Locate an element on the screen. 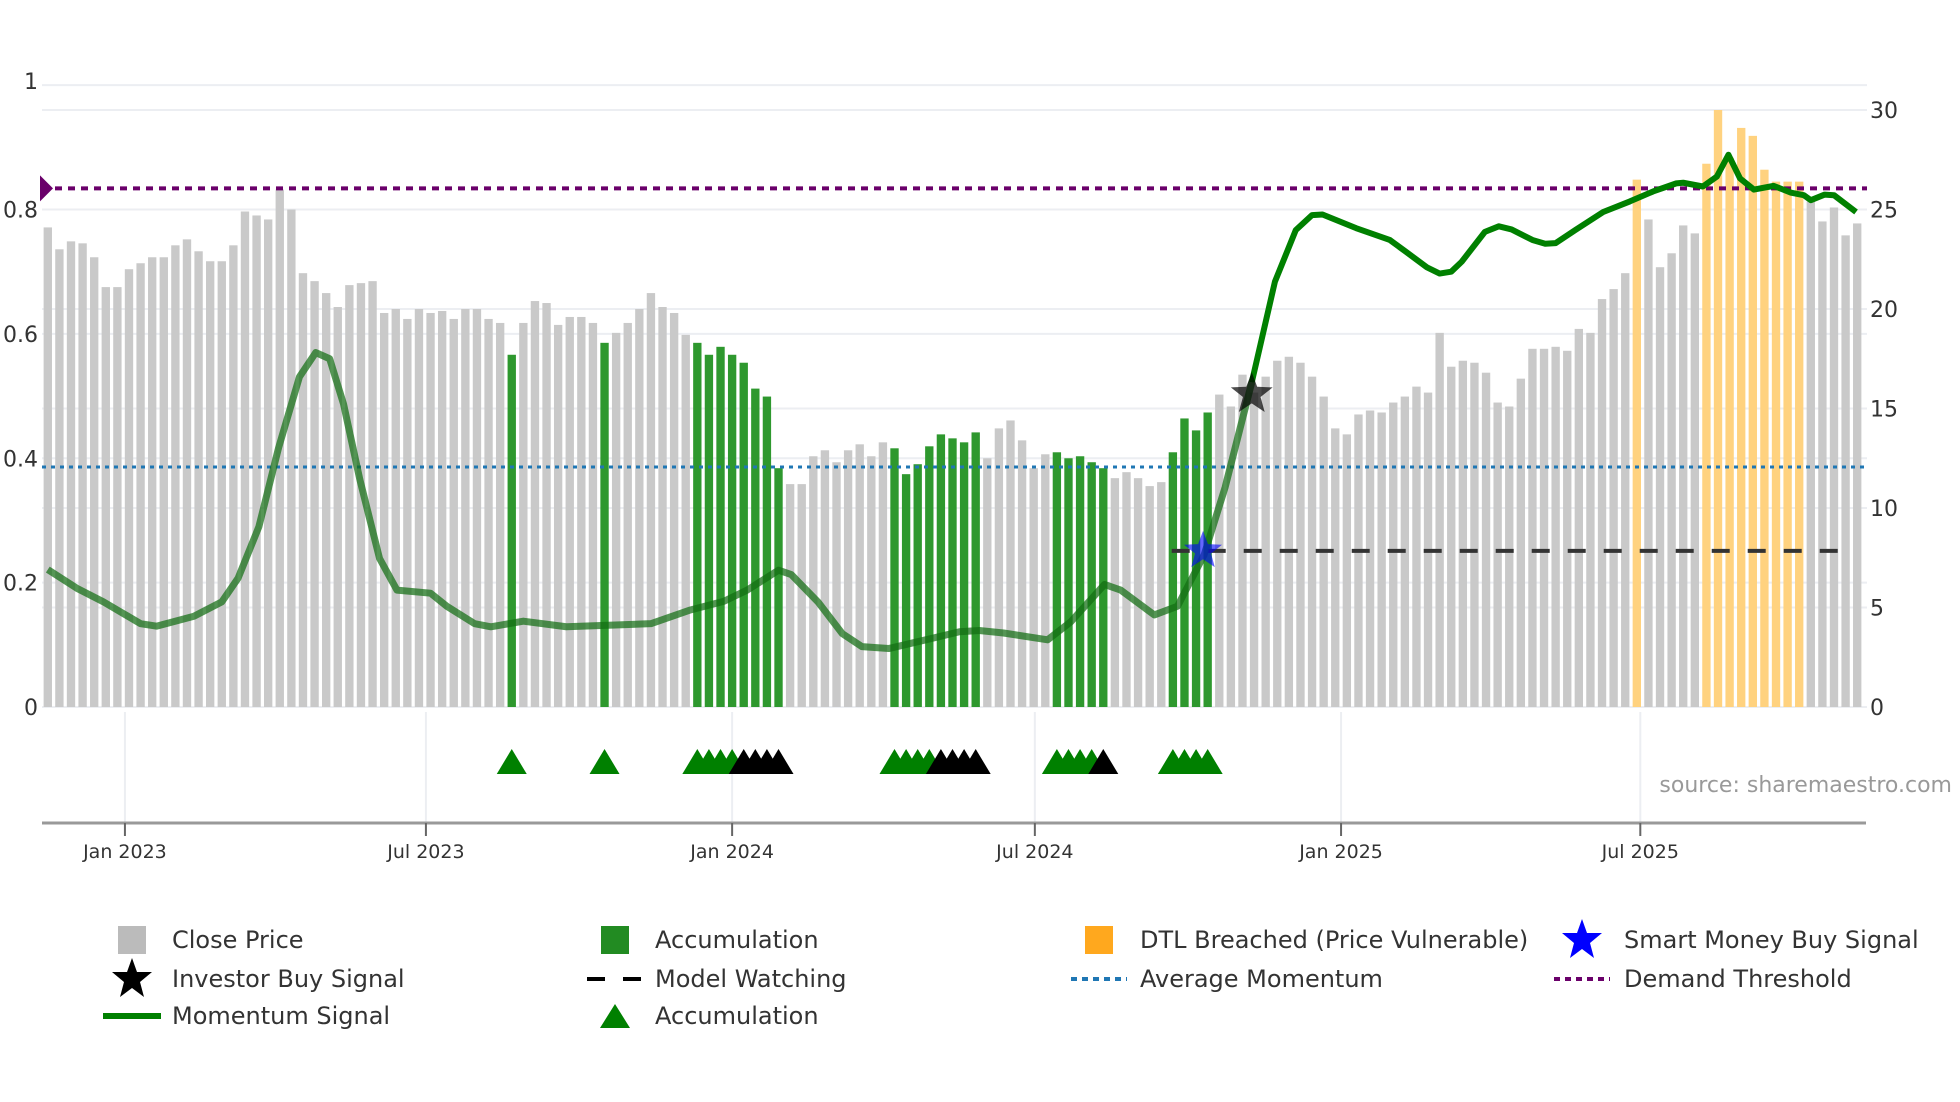 This screenshot has width=1960, height=1102. y-left-tick-label: 1 is located at coordinates (31, 82).